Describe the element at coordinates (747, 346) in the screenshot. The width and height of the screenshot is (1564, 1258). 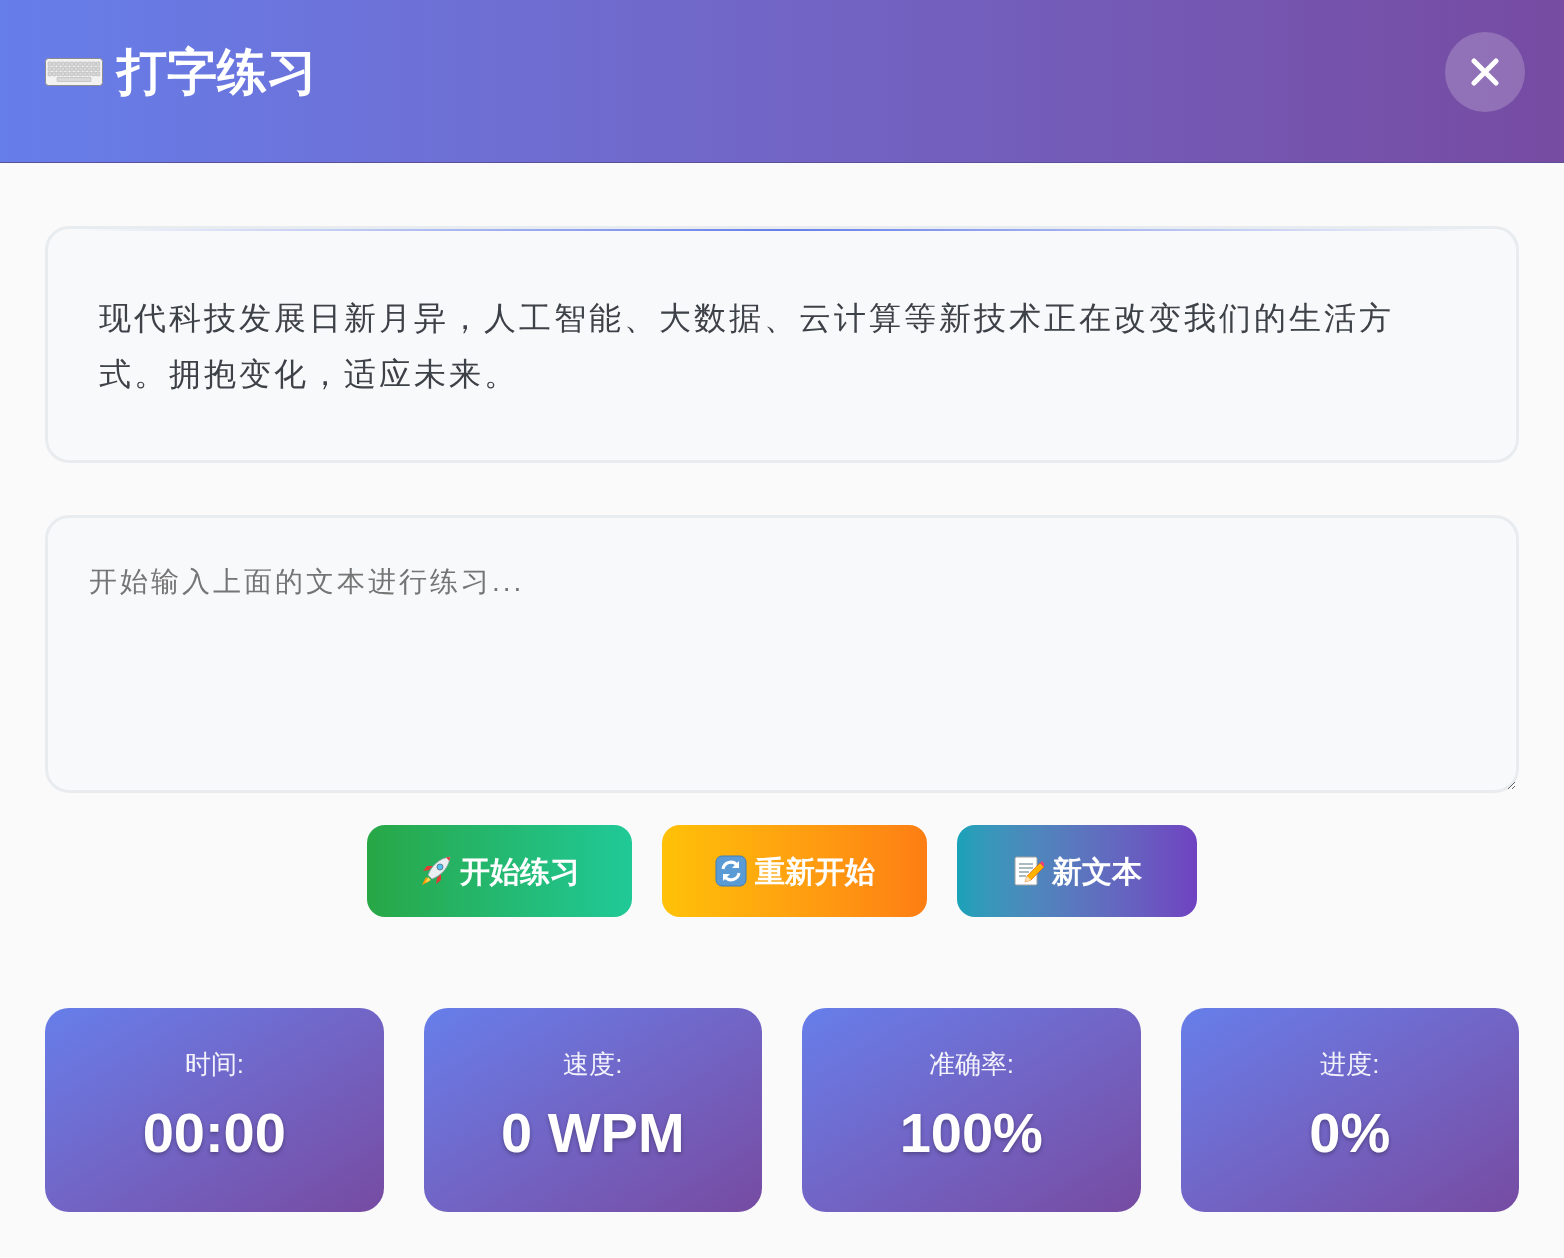
I see `sample-text: 现代科技发展日新月异，人工智能、大数据、云计算等新技术正在改变我们的生活方式。拥抱变化，适应未来。` at that location.